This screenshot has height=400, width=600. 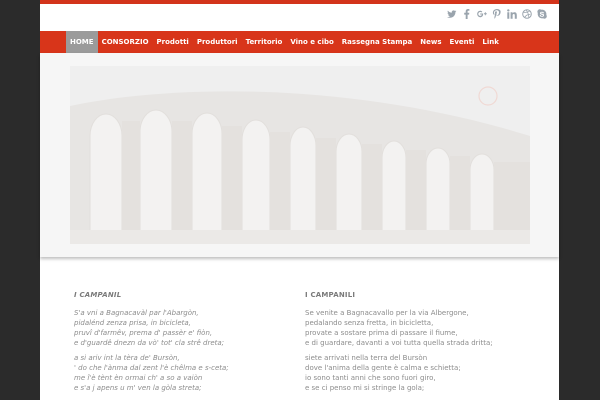 I want to click on nav-item-consorzio: CONSORZIO, so click(x=125, y=42).